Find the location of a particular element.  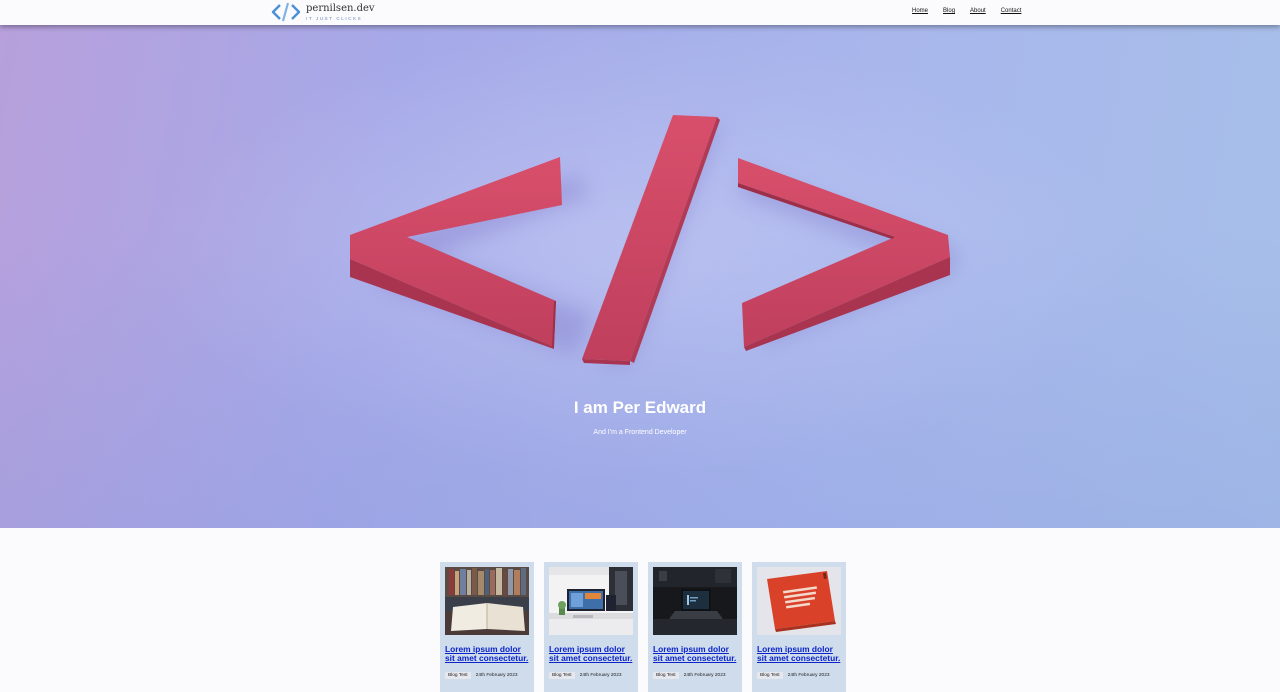

main-nav: Home Blog About Contact is located at coordinates (974, 11).